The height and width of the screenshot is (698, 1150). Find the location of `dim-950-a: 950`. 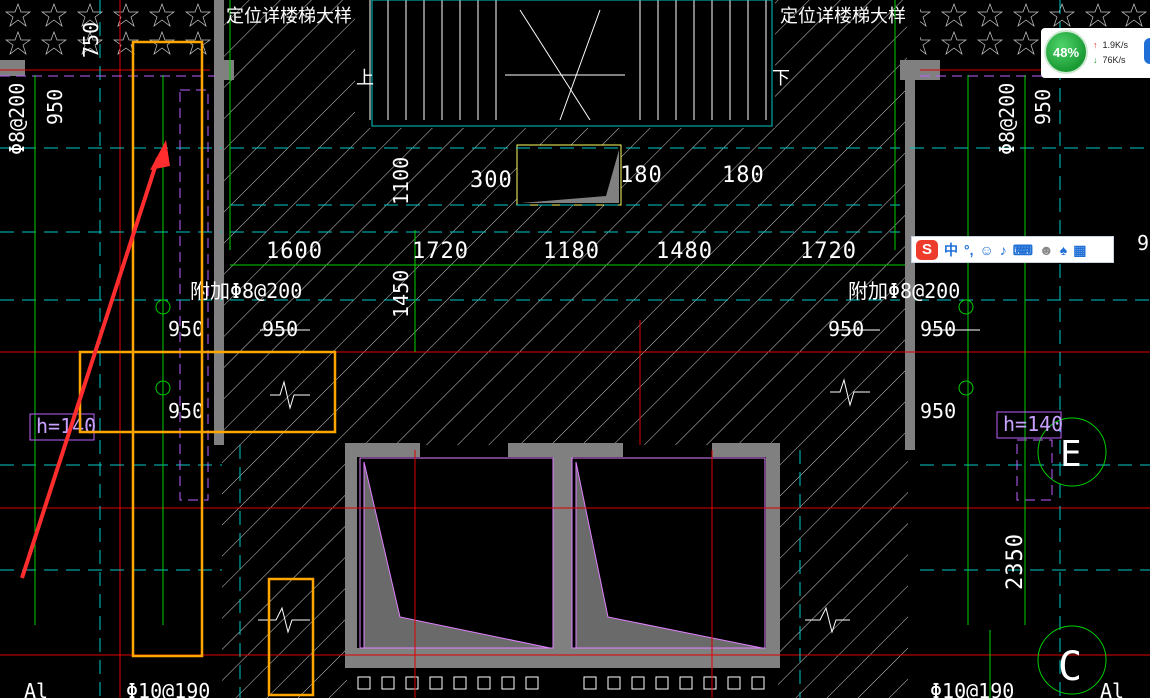

dim-950-a: 950 is located at coordinates (186, 329).